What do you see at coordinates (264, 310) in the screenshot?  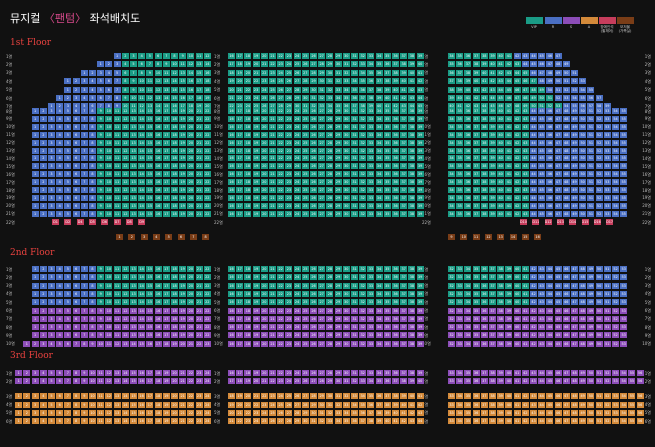 I see `seat: 20` at bounding box center [264, 310].